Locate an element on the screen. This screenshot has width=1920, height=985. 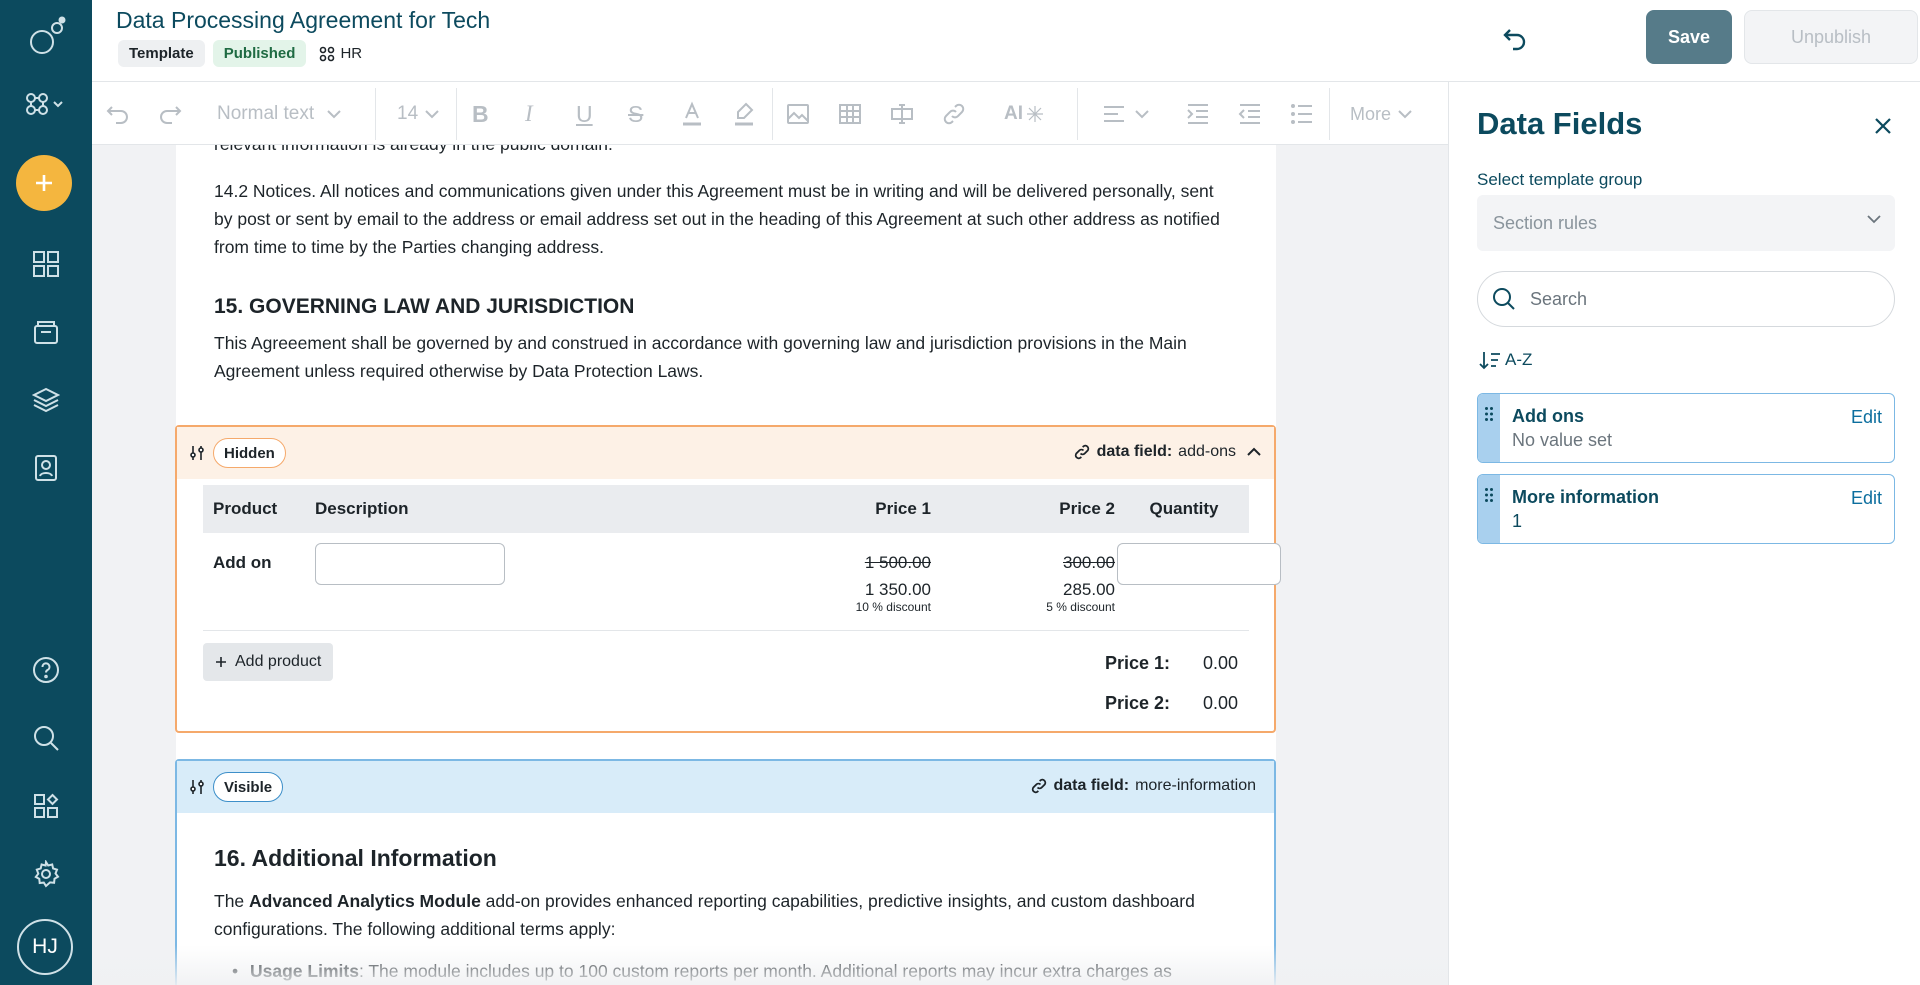
font-size-dropdown: 14 is located at coordinates (418, 114).